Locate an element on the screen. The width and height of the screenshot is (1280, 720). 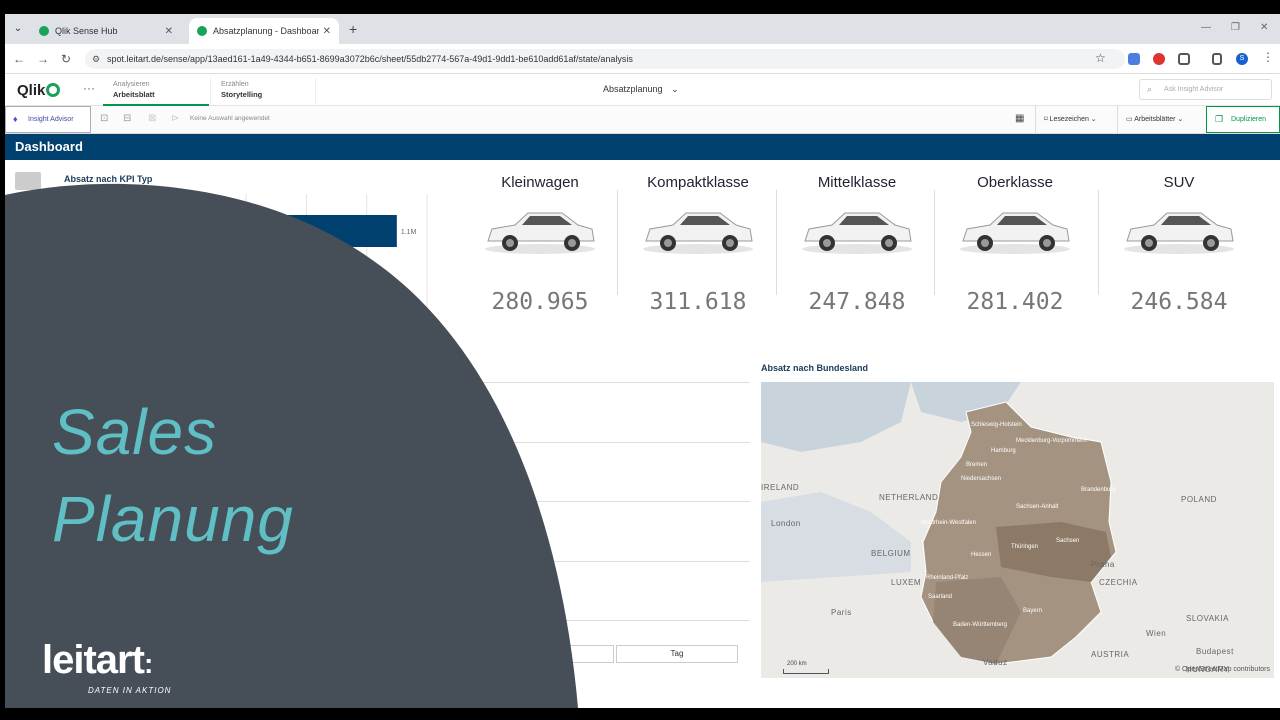
search-placeholder: Ask Insight Advisor is located at coordinates (1194, 89).